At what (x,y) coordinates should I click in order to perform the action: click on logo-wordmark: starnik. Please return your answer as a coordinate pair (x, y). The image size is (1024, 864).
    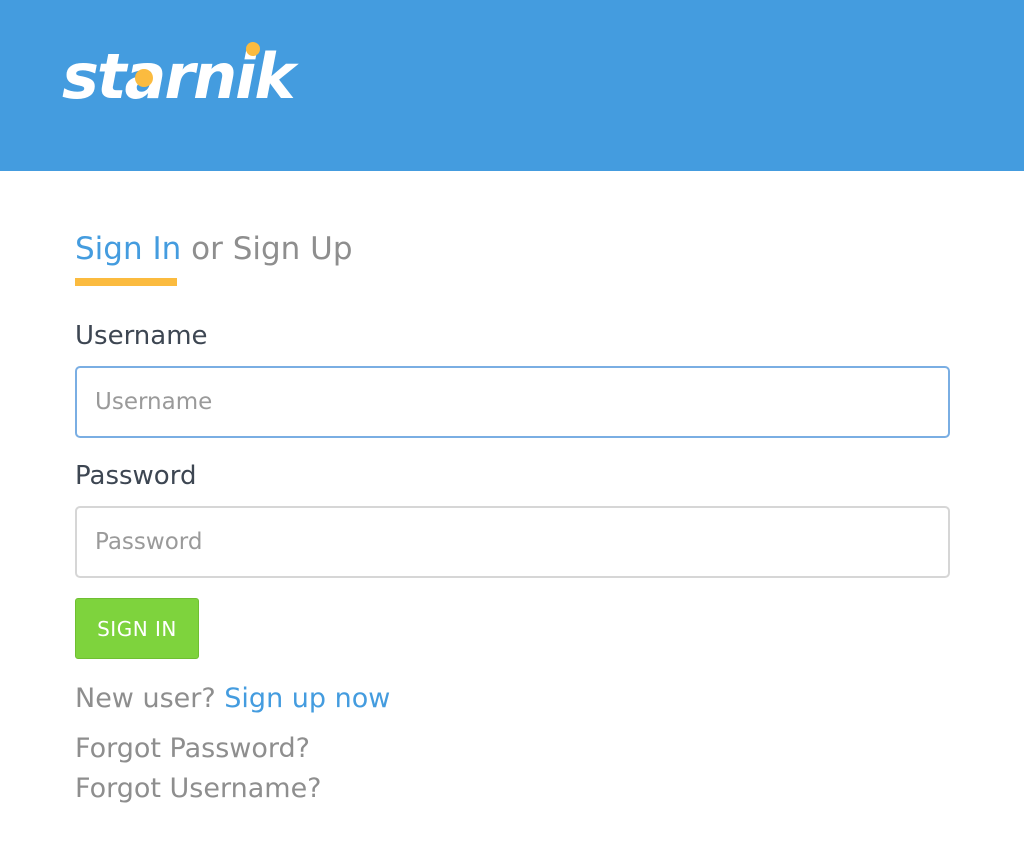
    Looking at the image, I should click on (180, 73).